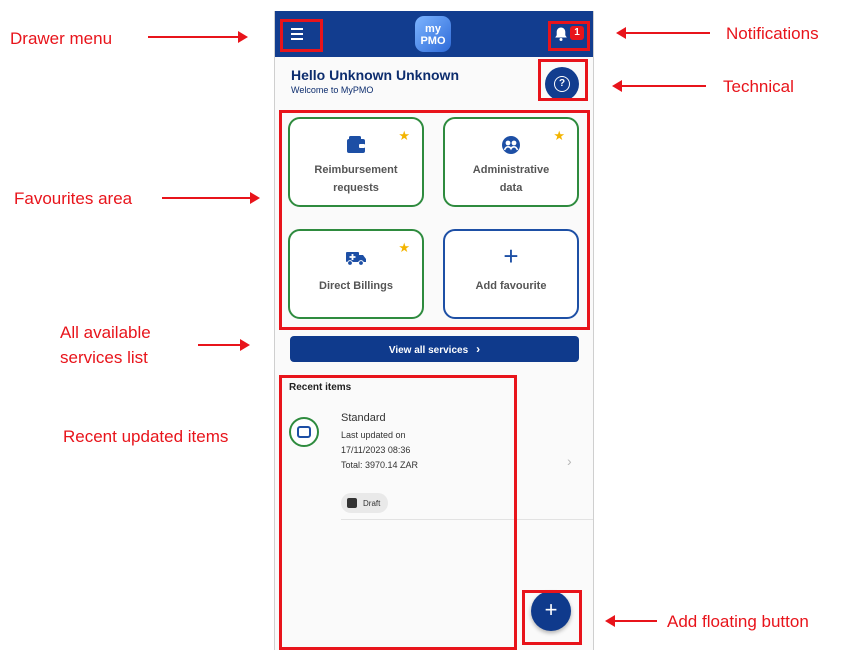 The height and width of the screenshot is (650, 845). What do you see at coordinates (356, 259) in the screenshot?
I see `ambulance-icon` at bounding box center [356, 259].